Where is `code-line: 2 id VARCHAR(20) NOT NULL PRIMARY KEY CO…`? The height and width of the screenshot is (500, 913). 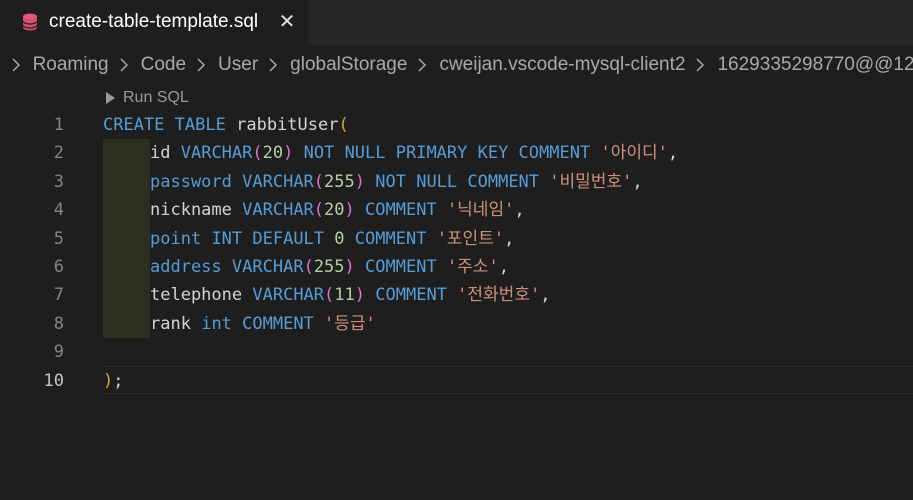 code-line: 2 id VARCHAR(20) NOT NULL PRIMARY KEY CO… is located at coordinates (456, 153).